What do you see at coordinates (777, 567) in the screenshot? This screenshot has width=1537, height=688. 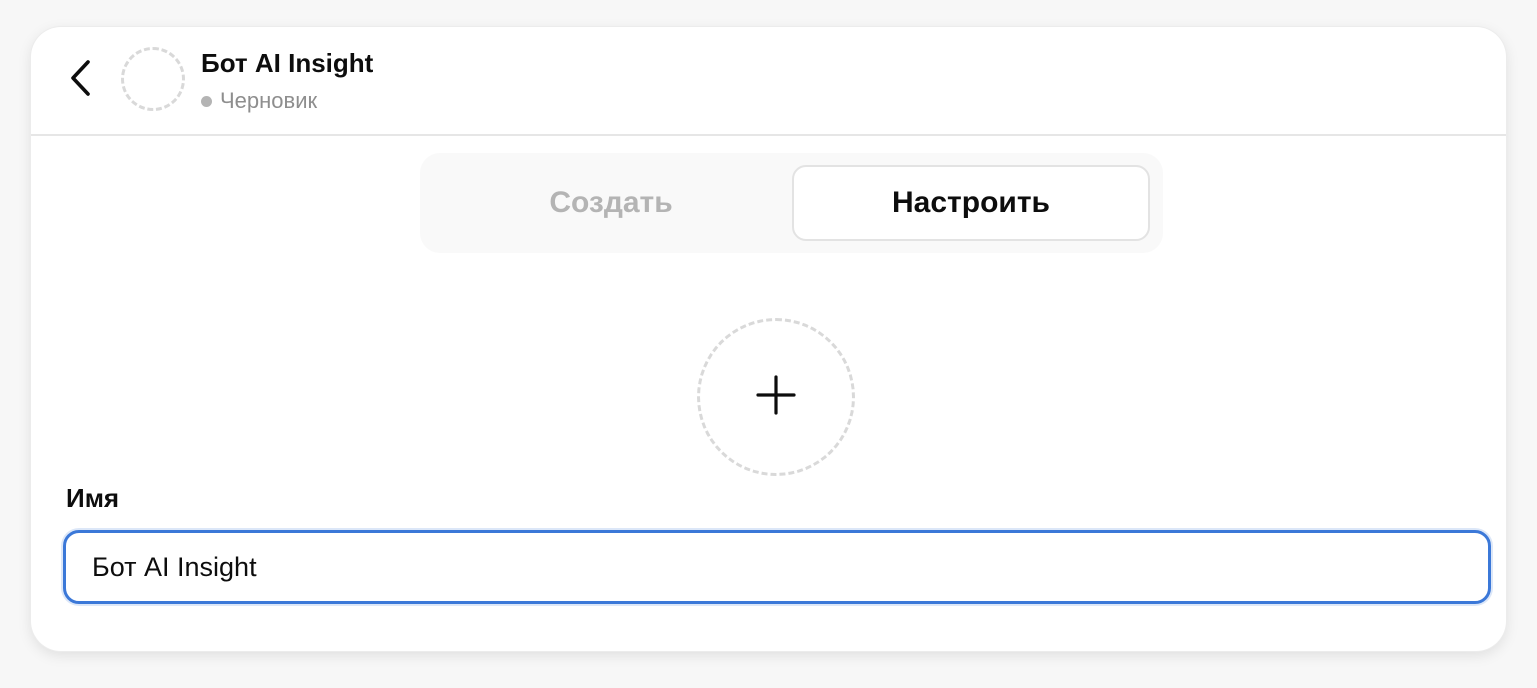 I see `name-input` at bounding box center [777, 567].